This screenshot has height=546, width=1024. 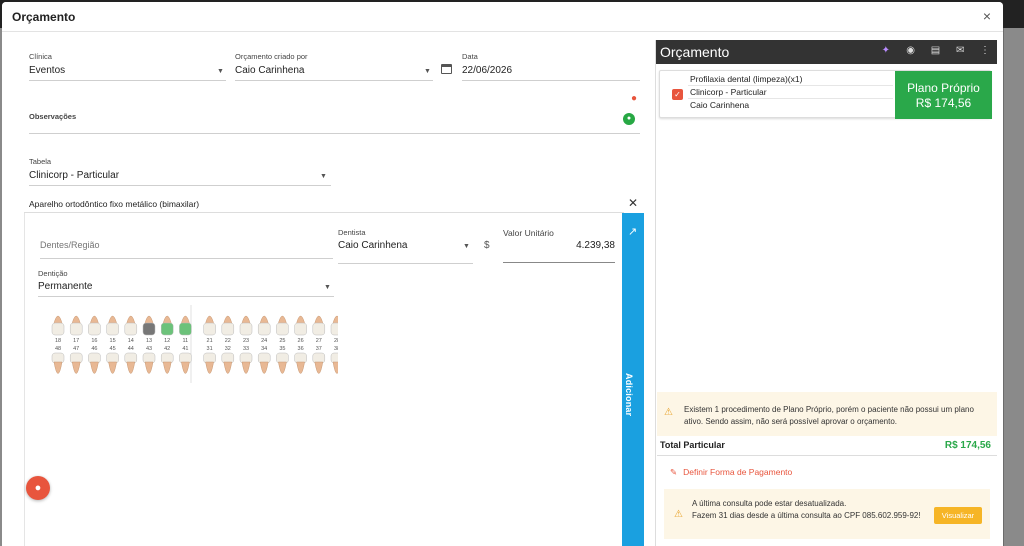 What do you see at coordinates (528, 233) in the screenshot?
I see `valor-label: Valor Unitário` at bounding box center [528, 233].